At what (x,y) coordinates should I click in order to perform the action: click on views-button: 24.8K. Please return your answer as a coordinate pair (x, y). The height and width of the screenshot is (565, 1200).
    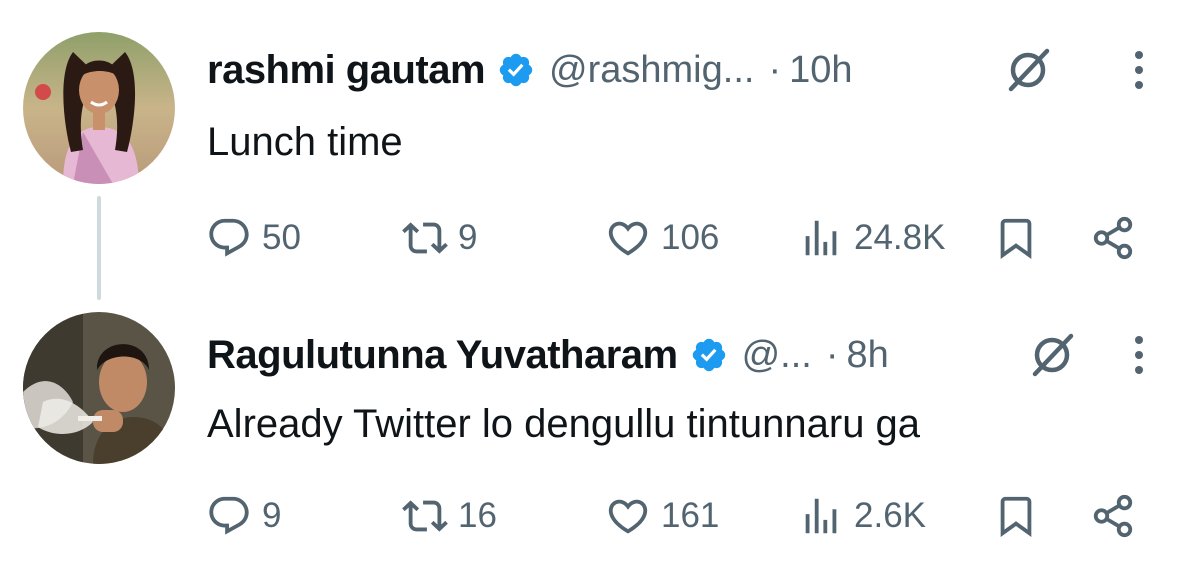
    Looking at the image, I should click on (871, 238).